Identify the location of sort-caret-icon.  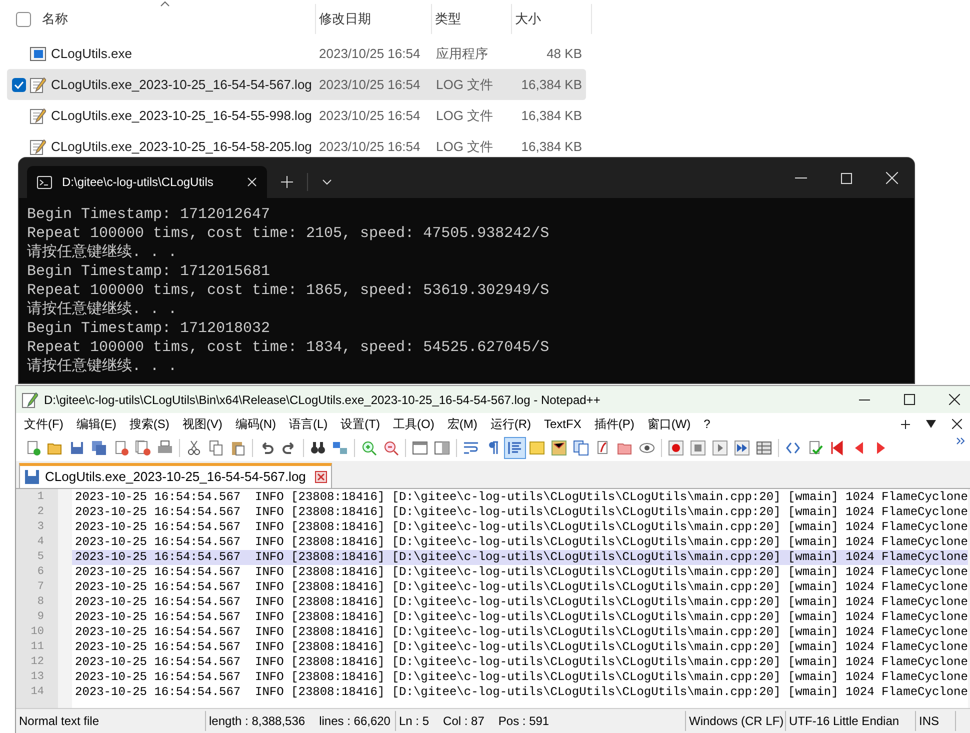
(165, 4).